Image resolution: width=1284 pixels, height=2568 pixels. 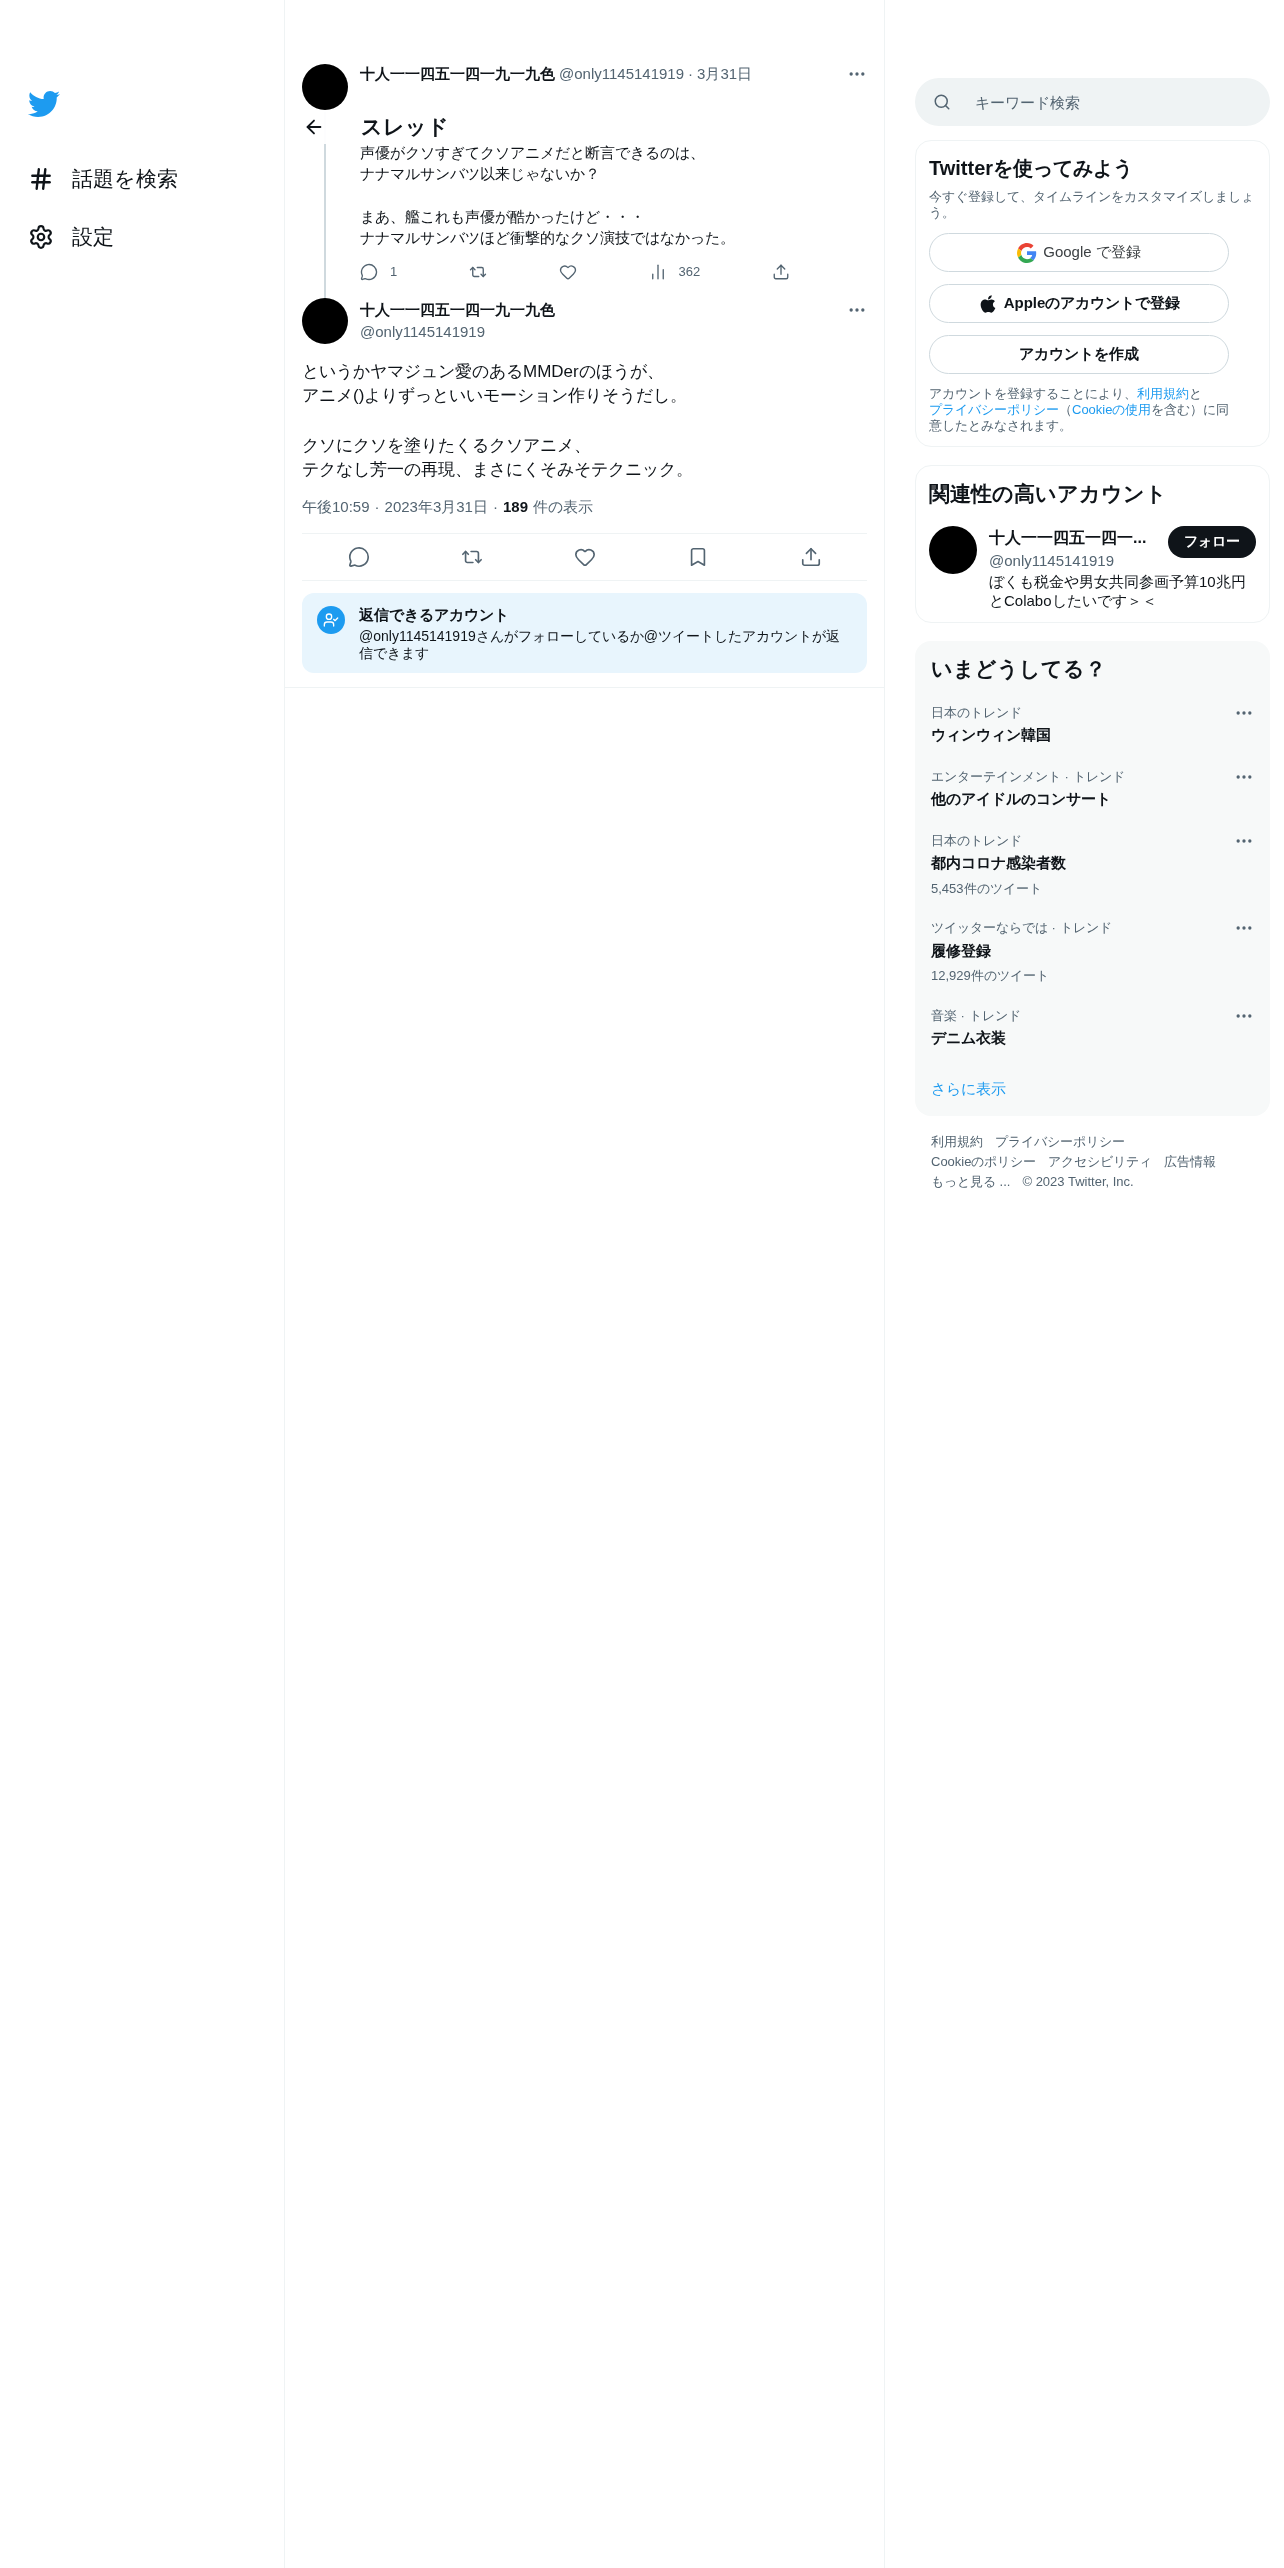 What do you see at coordinates (600, 645) in the screenshot?
I see `notice-text: @only1145141919さんがフォローしているか@ツイートしたアカウントが返信できます` at bounding box center [600, 645].